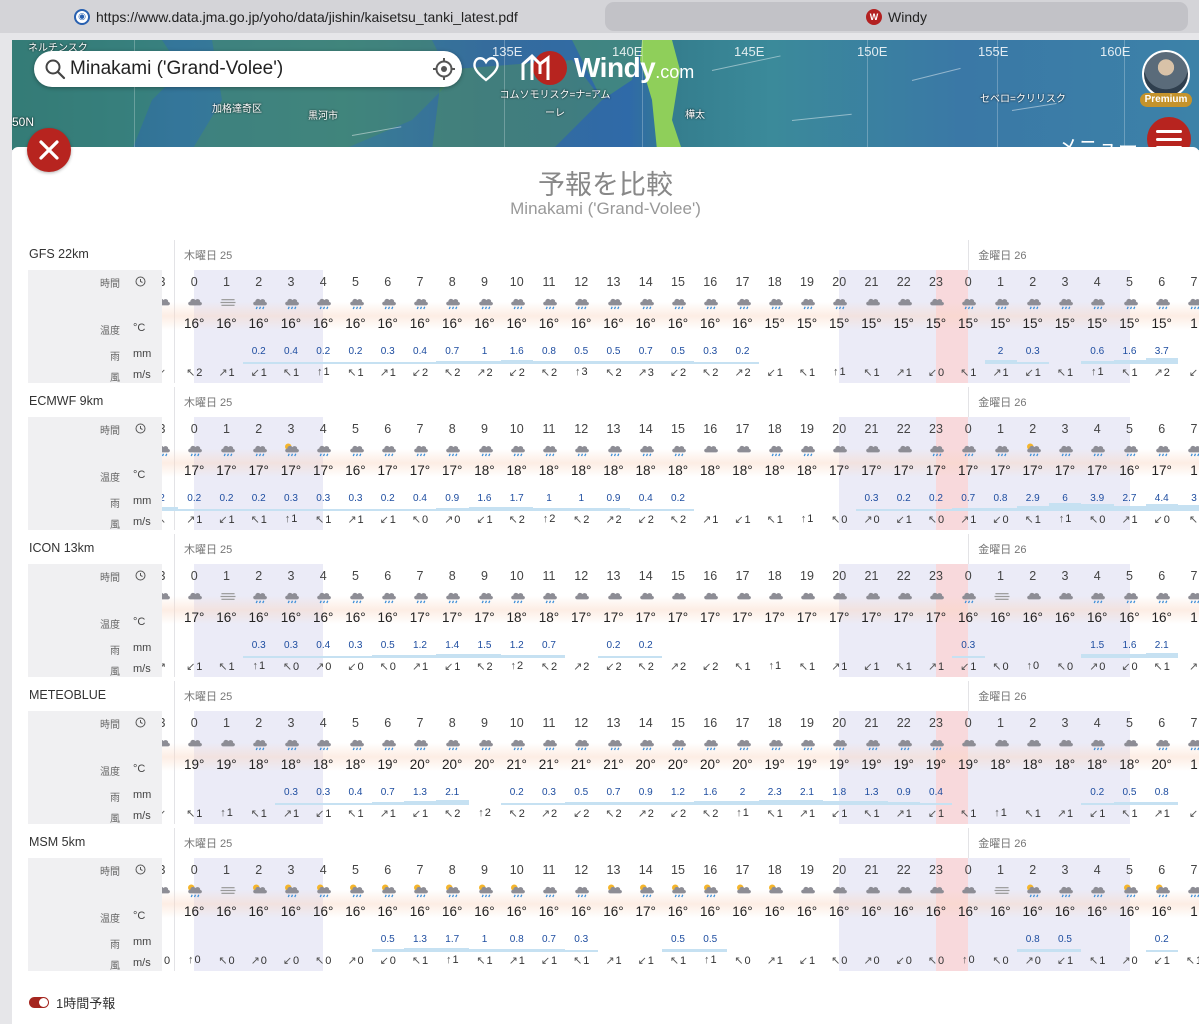 The height and width of the screenshot is (1024, 1199). I want to click on hour-column: 1 15° 2 ↗1, so click(1000, 326).